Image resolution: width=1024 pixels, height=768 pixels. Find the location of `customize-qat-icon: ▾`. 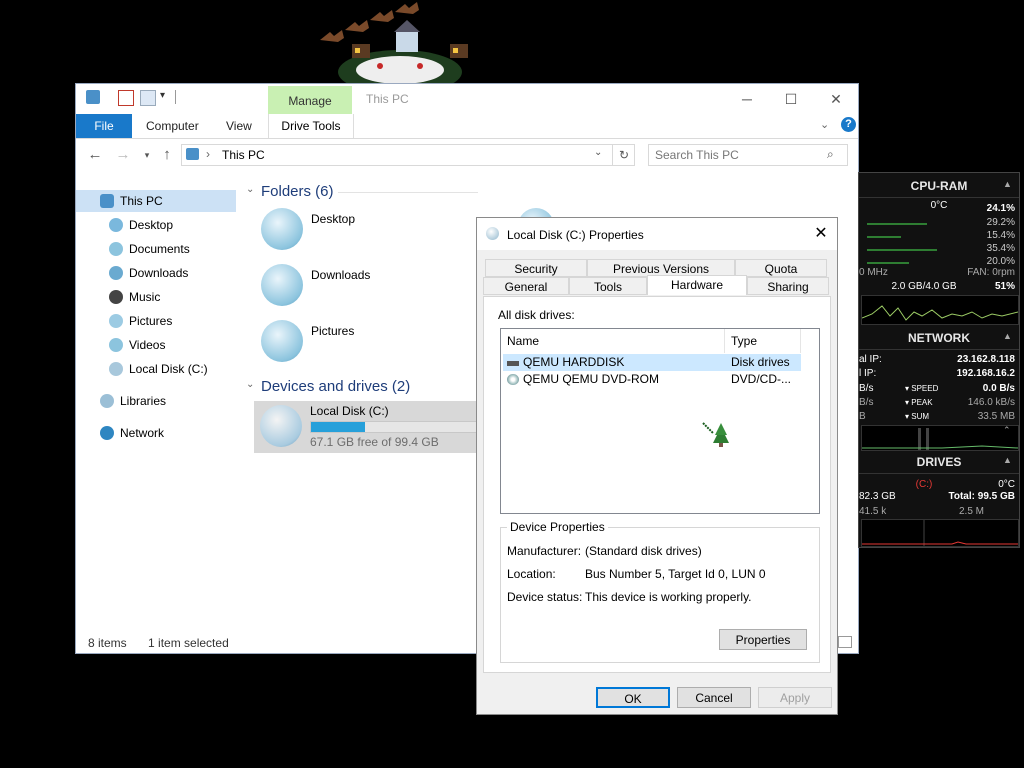

customize-qat-icon: ▾ is located at coordinates (162, 95).